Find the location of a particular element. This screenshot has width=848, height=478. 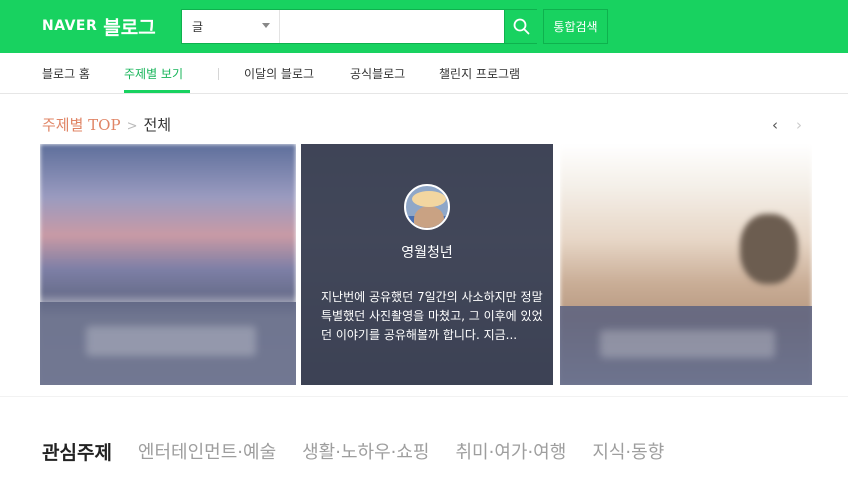

carousel-arrows: ‹ › is located at coordinates (788, 125).